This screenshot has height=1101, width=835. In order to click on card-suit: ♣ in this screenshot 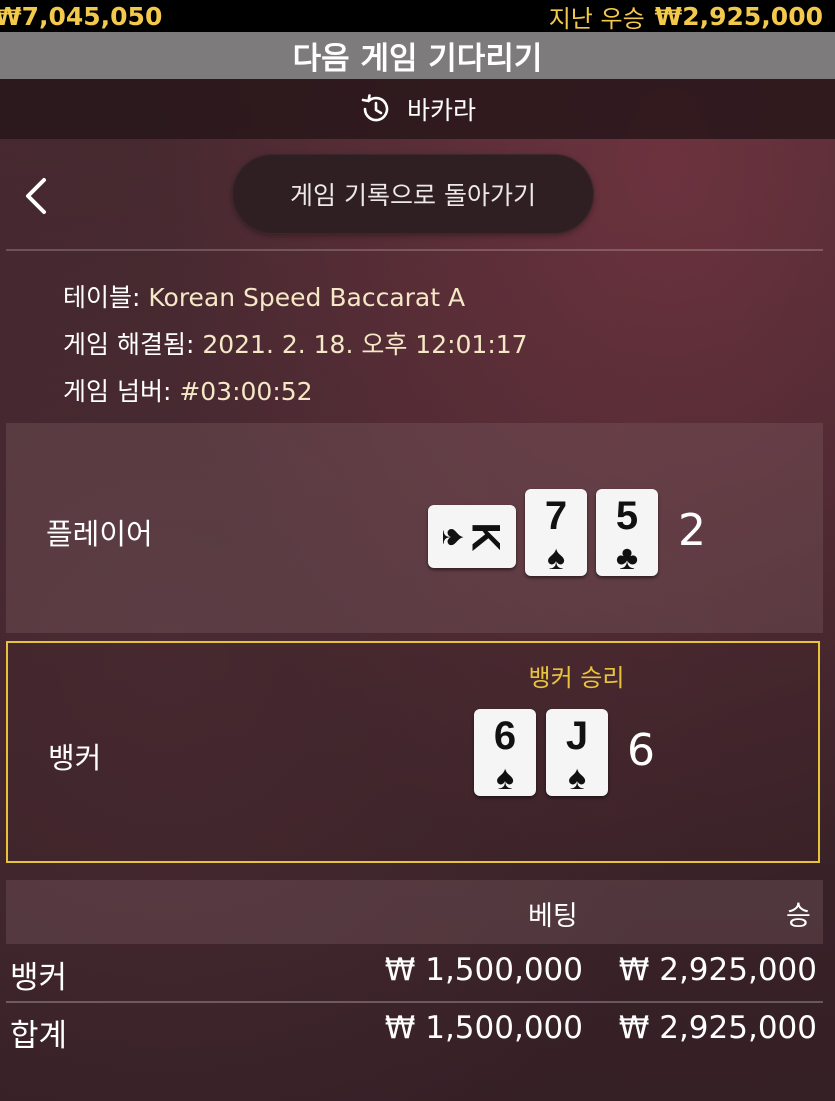, I will do `click(627, 558)`.